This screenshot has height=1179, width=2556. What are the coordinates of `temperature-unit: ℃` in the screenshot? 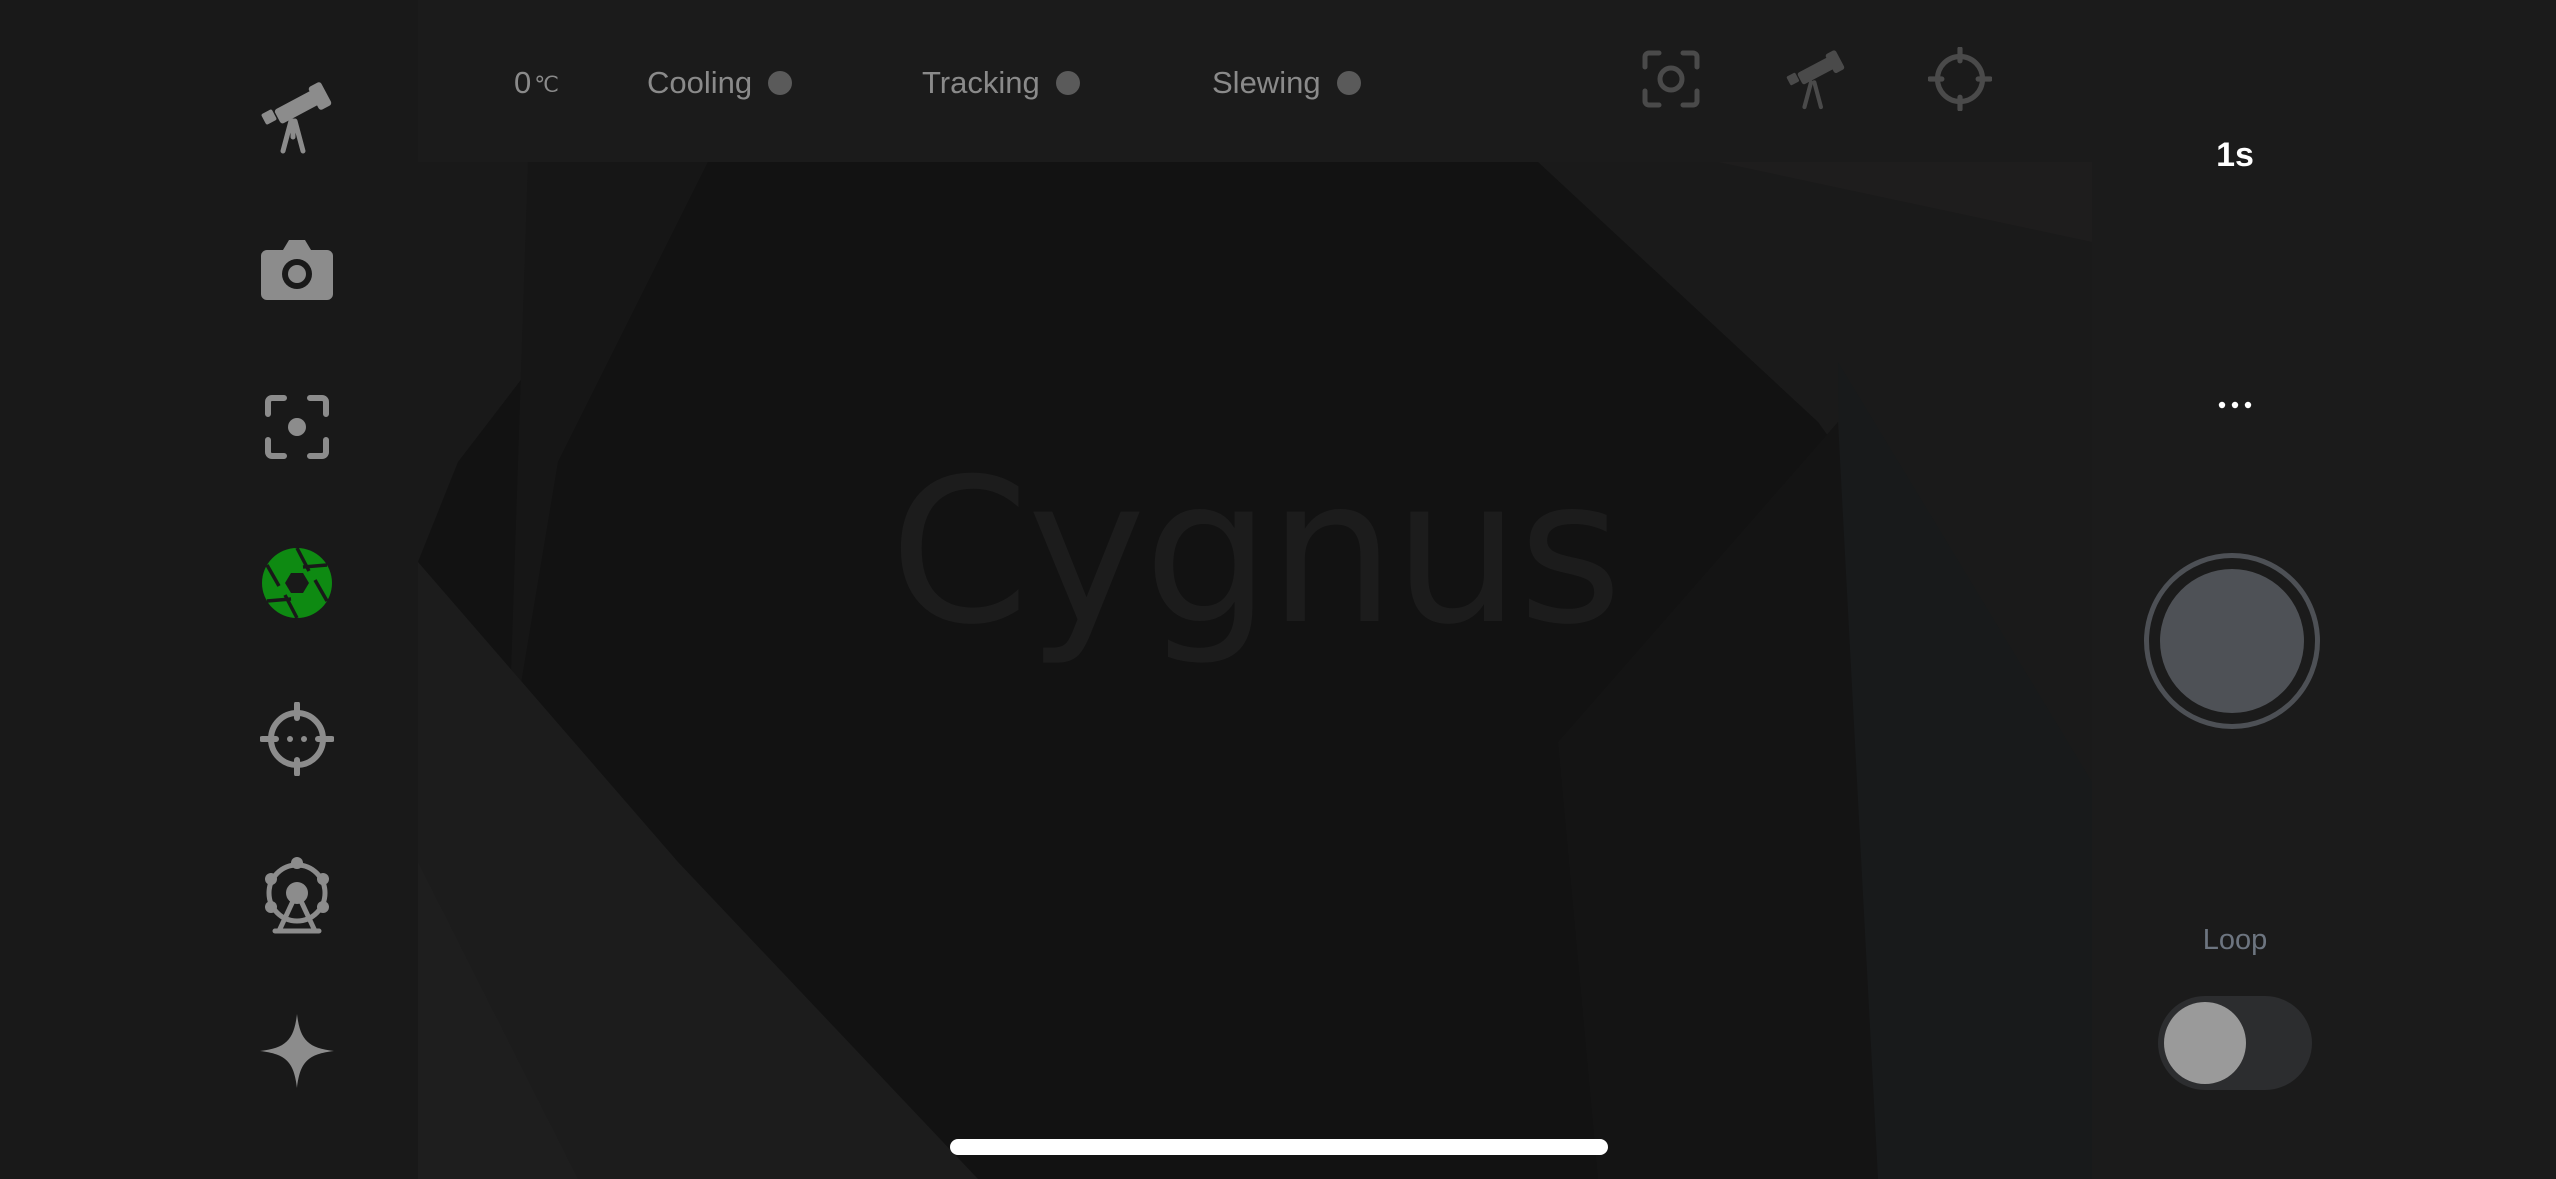 It's located at (546, 84).